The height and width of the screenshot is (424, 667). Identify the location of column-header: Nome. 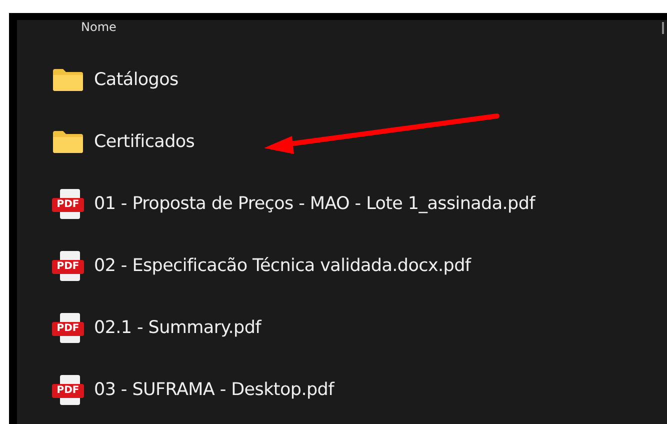
(98, 27).